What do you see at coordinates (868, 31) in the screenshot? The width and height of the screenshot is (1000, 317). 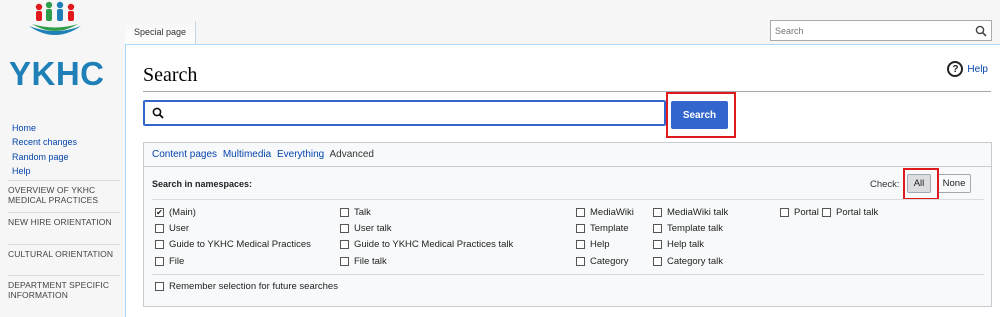 I see `header-search-input` at bounding box center [868, 31].